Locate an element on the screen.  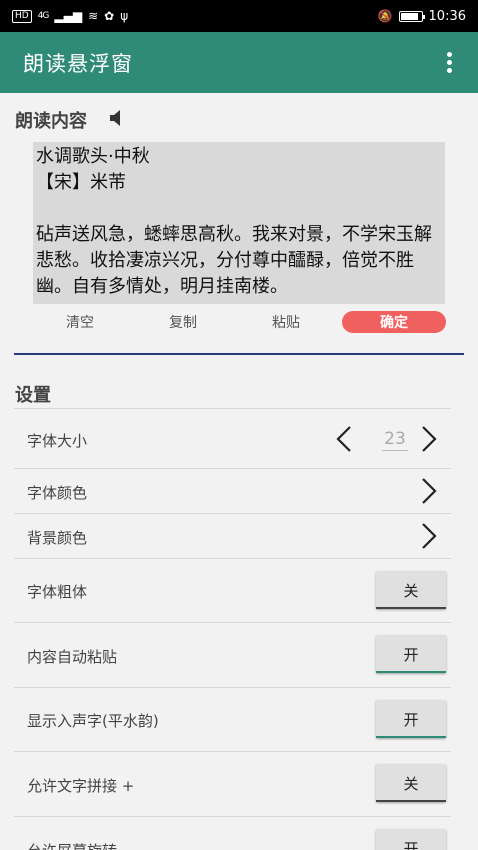
show-rusheng-toggle-button: 开 is located at coordinates (411, 719).